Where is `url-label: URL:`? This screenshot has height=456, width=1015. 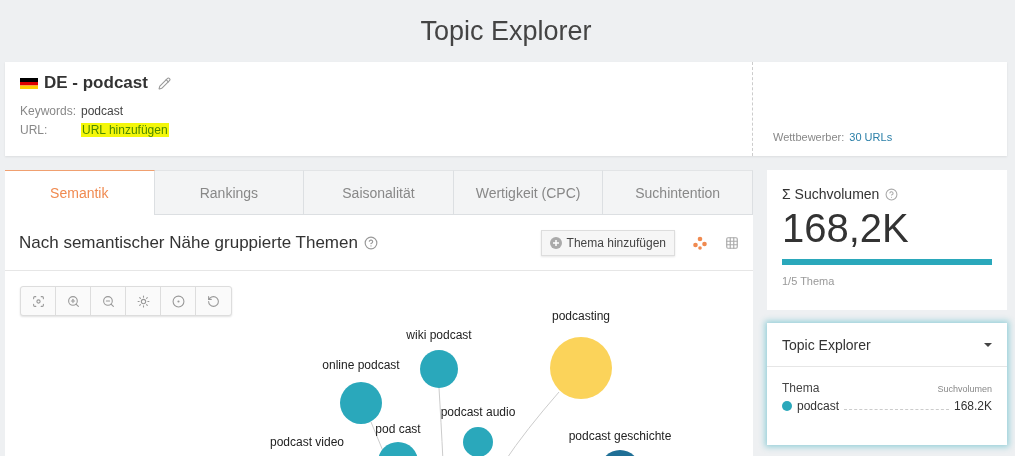
url-label: URL: is located at coordinates (34, 130).